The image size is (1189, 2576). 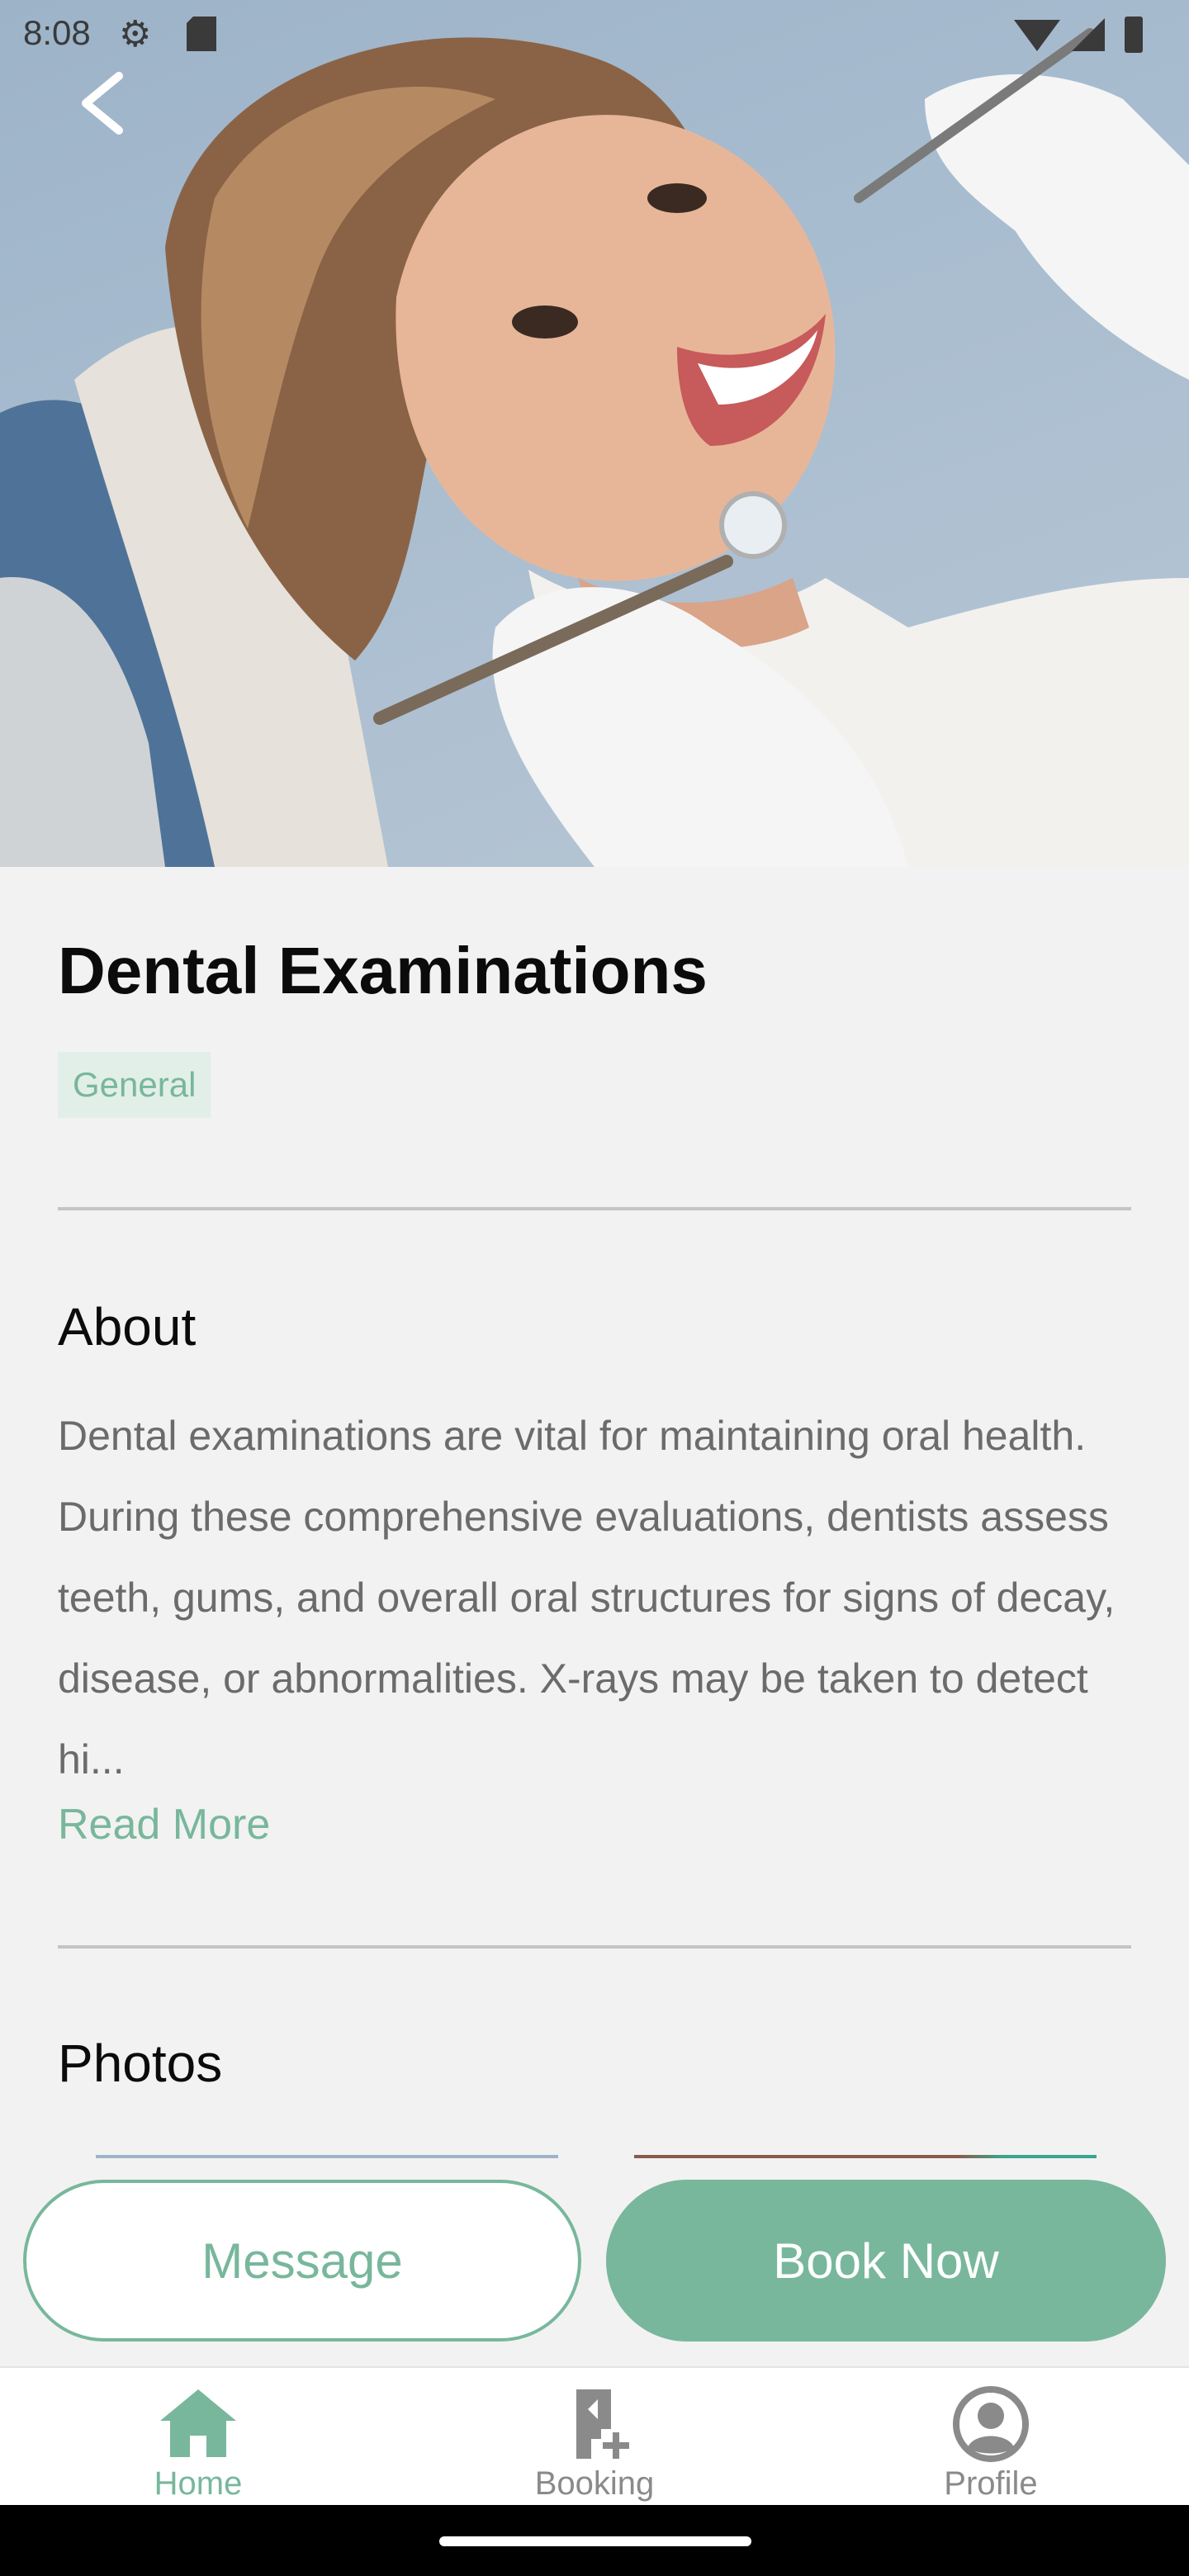 What do you see at coordinates (140, 2063) in the screenshot?
I see `photos-heading: Photos` at bounding box center [140, 2063].